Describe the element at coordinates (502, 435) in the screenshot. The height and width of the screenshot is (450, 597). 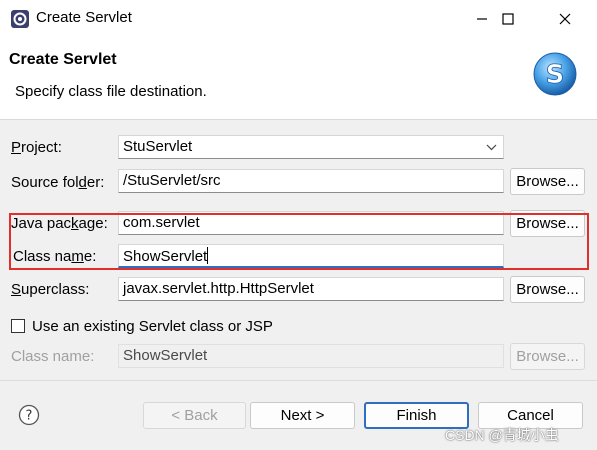
I see `watermark-text: CSDN @青城小虫` at that location.